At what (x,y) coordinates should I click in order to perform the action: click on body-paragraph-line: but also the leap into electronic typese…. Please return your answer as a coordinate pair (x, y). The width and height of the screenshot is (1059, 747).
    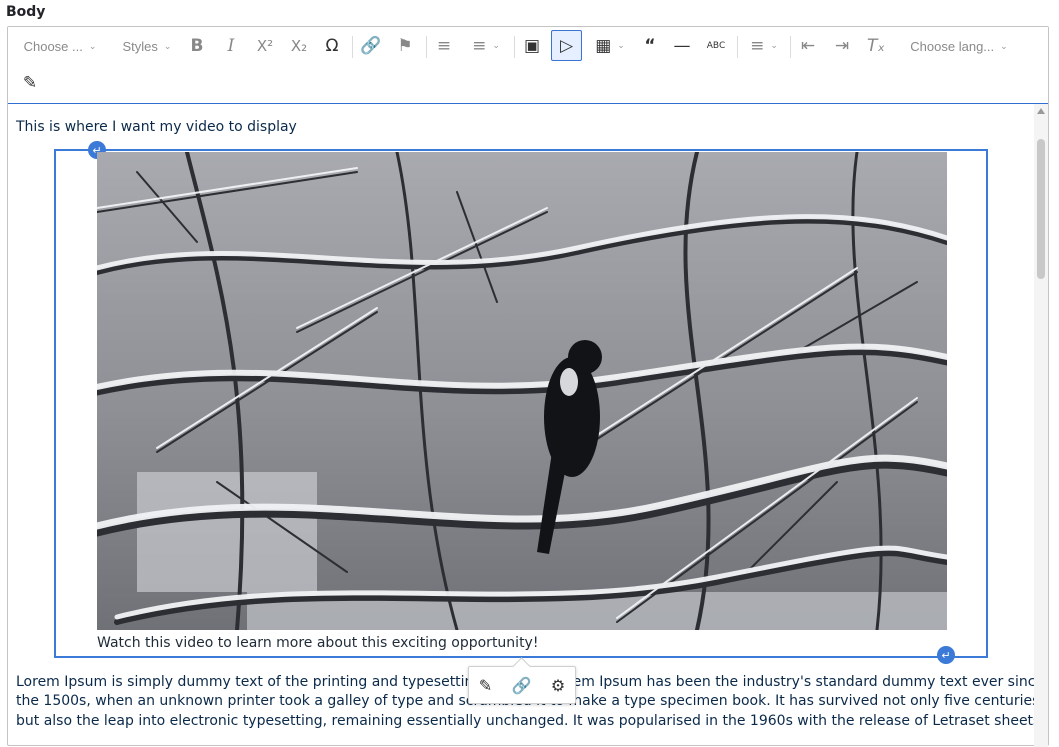
    Looking at the image, I should click on (528, 721).